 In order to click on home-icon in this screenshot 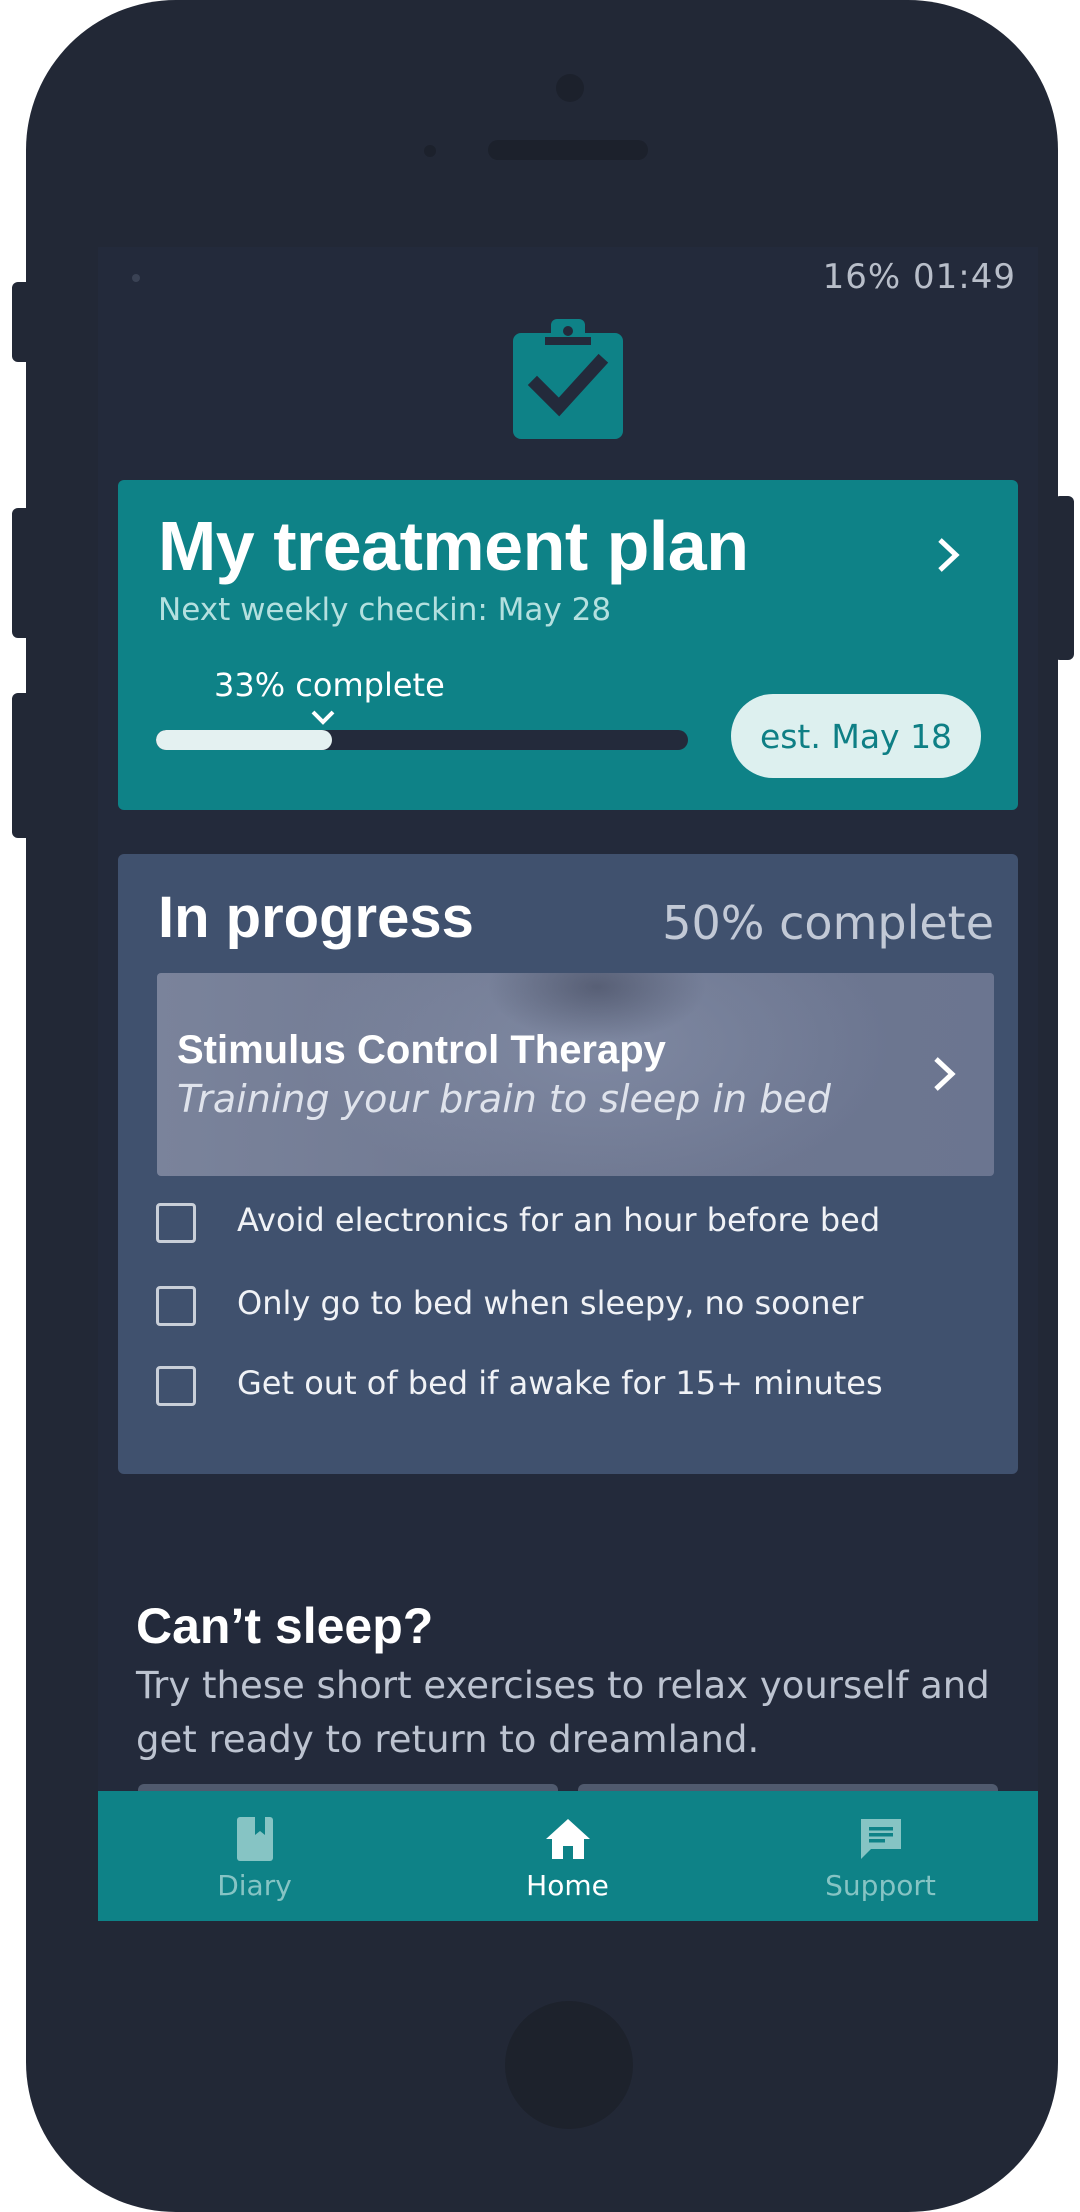, I will do `click(567, 1839)`.